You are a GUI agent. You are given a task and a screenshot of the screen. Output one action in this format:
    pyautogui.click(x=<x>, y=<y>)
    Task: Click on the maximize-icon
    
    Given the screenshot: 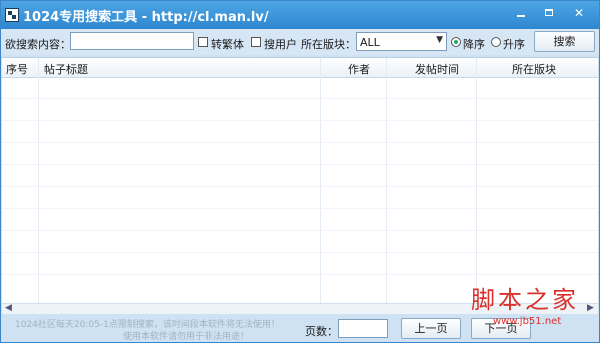 What is the action you would take?
    pyautogui.click(x=549, y=12)
    